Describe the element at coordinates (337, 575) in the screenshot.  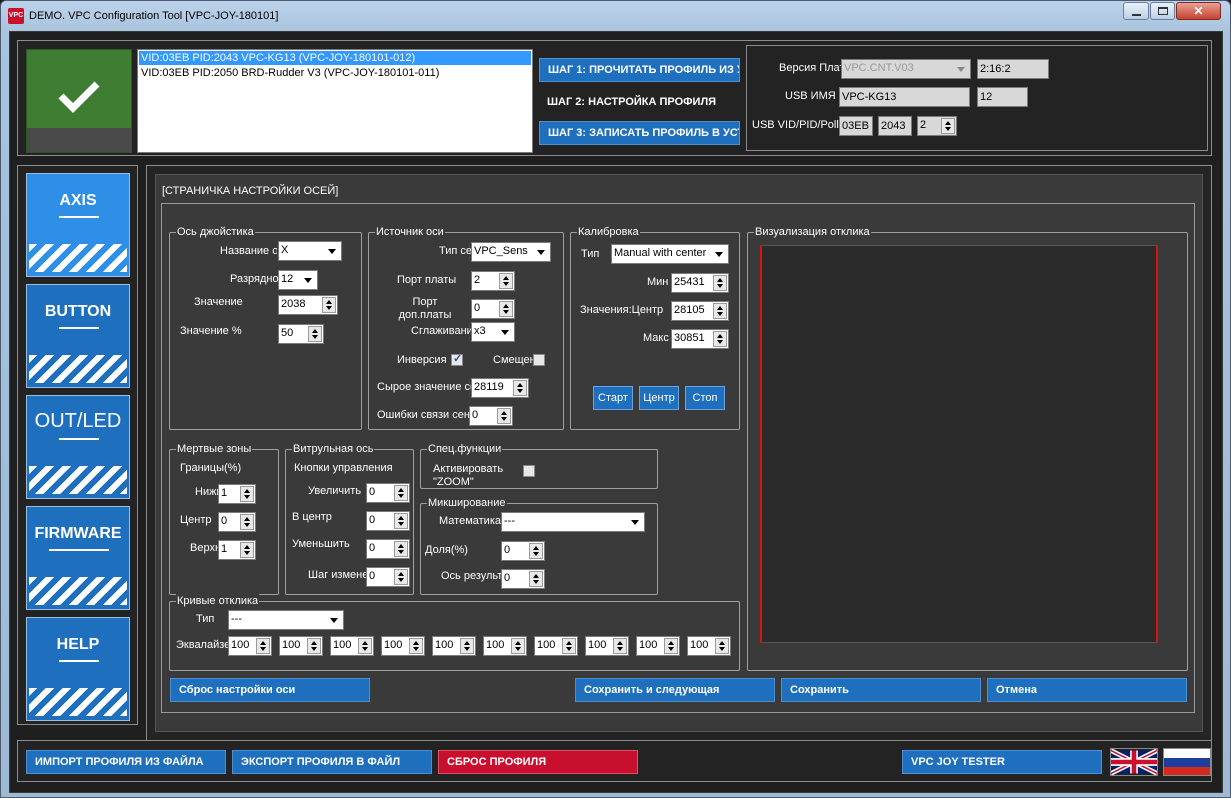
I see `virtual-step-label: Шаг изменения` at that location.